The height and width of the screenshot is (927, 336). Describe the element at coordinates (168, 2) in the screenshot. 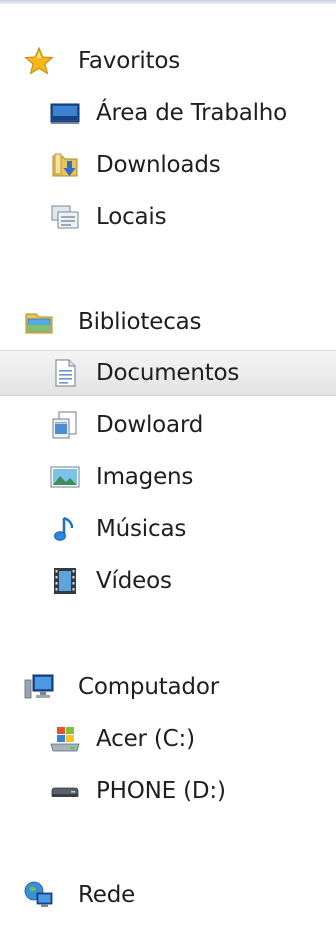

I see `top-divider` at that location.